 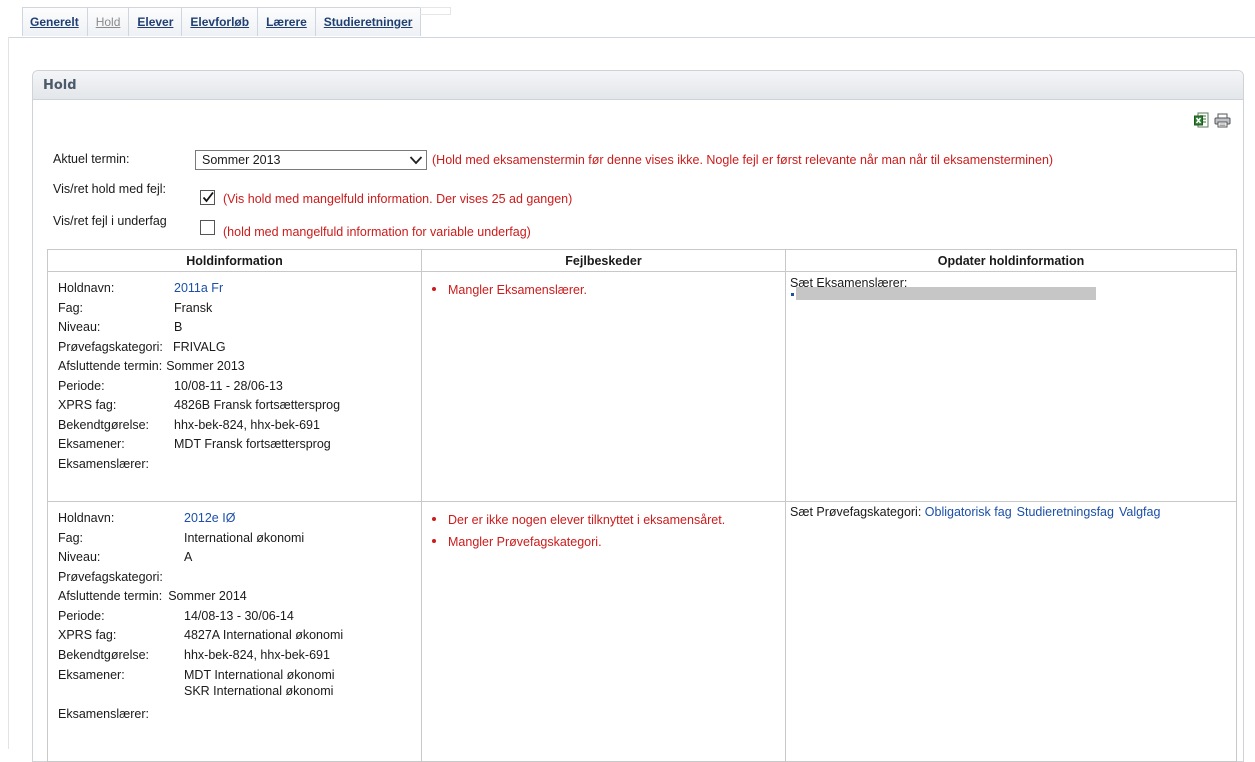 What do you see at coordinates (608, 290) in the screenshot?
I see `error-item: Mangler Eksamenslærer.` at bounding box center [608, 290].